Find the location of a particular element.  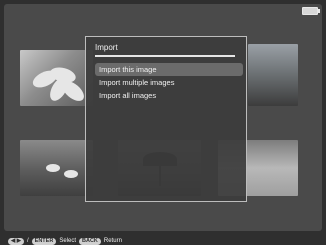

dialog-title: Import is located at coordinates (106, 47).